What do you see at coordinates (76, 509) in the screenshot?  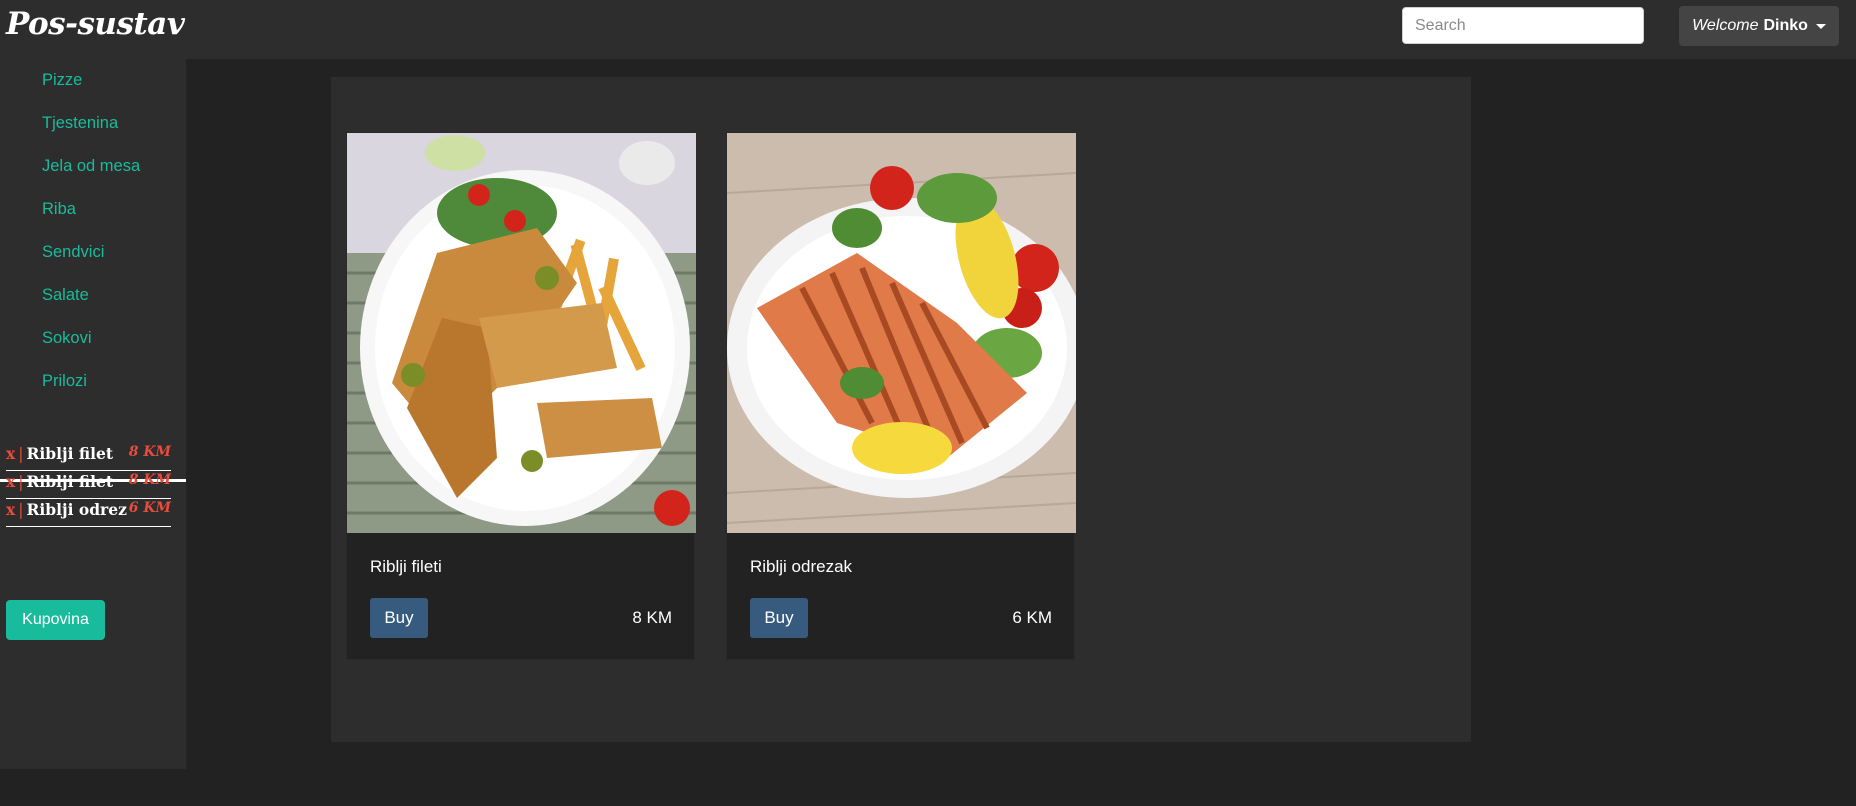 I see `cart-item-name: Riblji odrez` at bounding box center [76, 509].